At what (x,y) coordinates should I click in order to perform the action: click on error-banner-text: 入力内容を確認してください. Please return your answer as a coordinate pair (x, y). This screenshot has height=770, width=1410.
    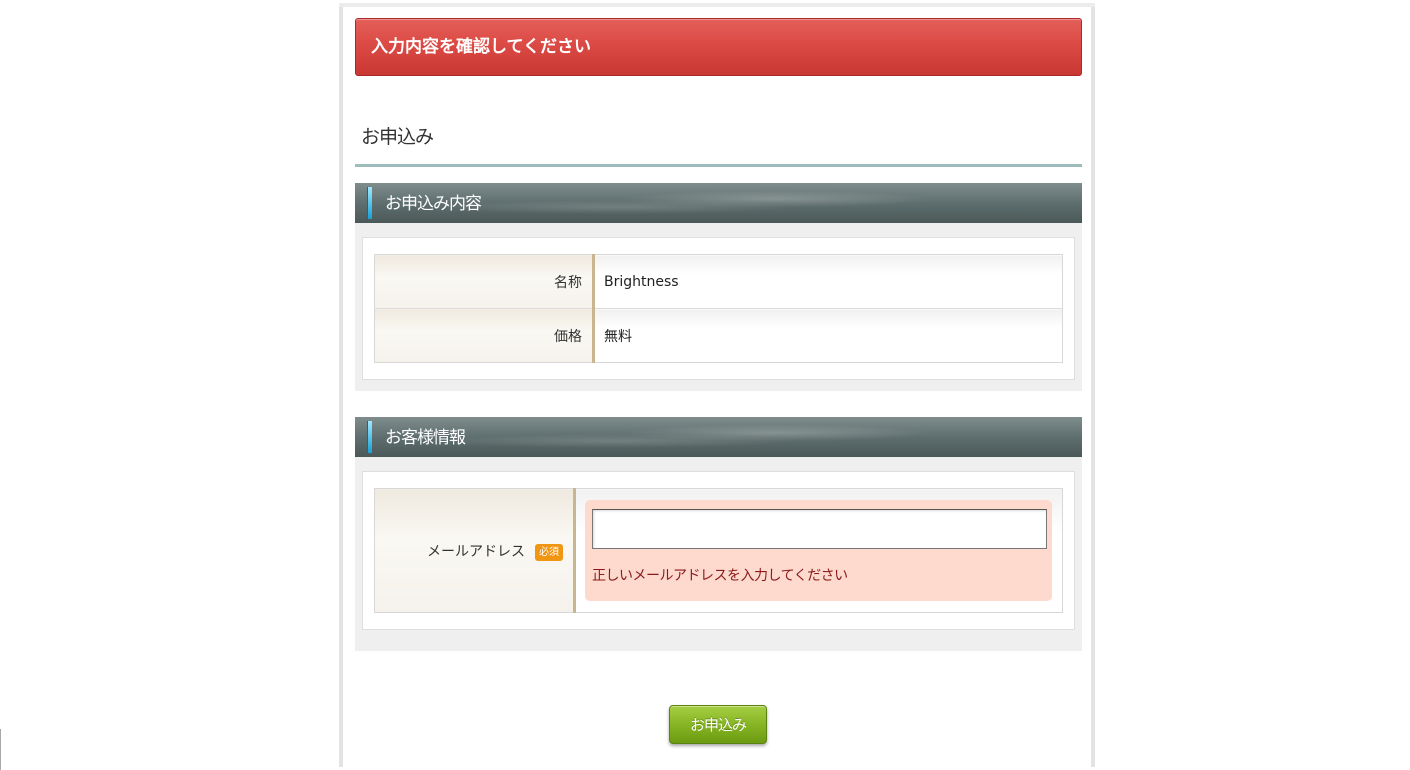
    Looking at the image, I should click on (481, 47).